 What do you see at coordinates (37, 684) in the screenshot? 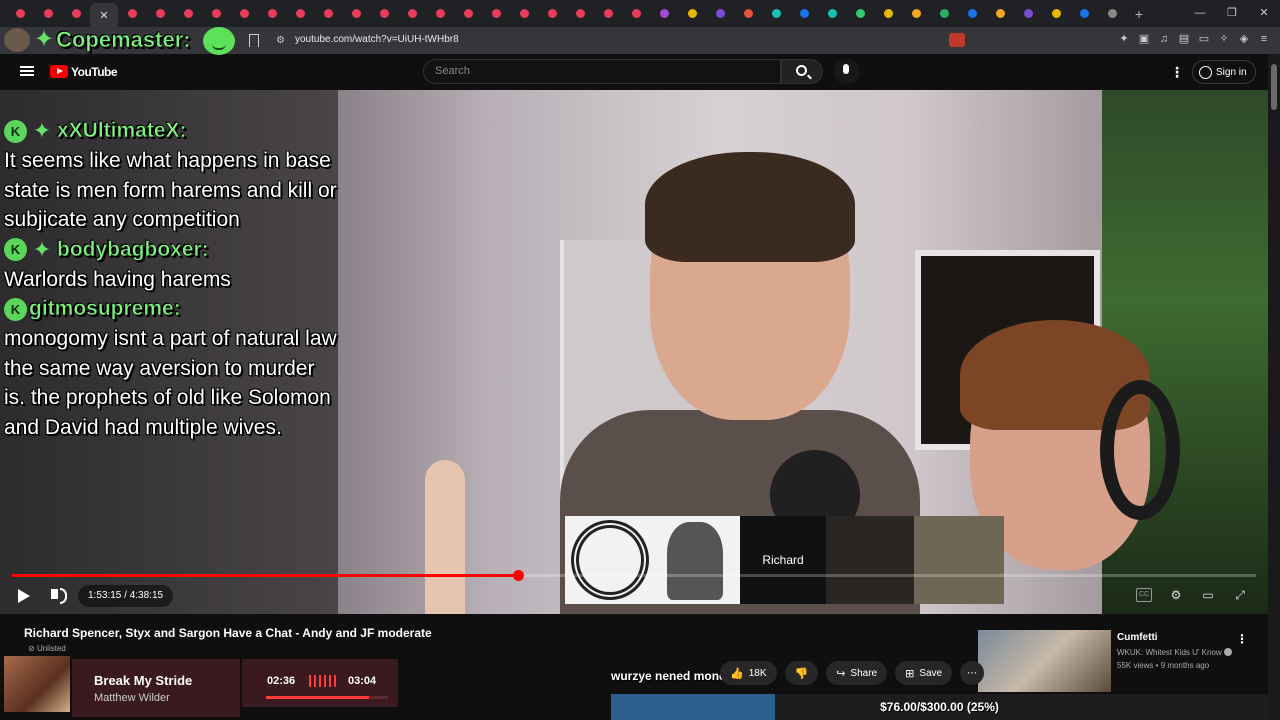
I see `album-art` at bounding box center [37, 684].